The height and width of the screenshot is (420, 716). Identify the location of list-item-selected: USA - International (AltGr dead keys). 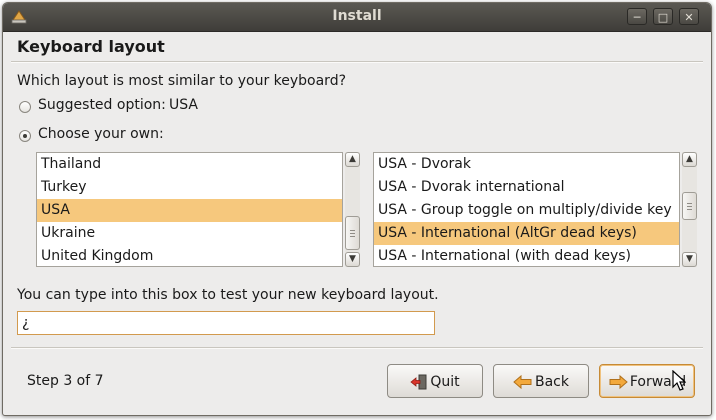
(526, 233).